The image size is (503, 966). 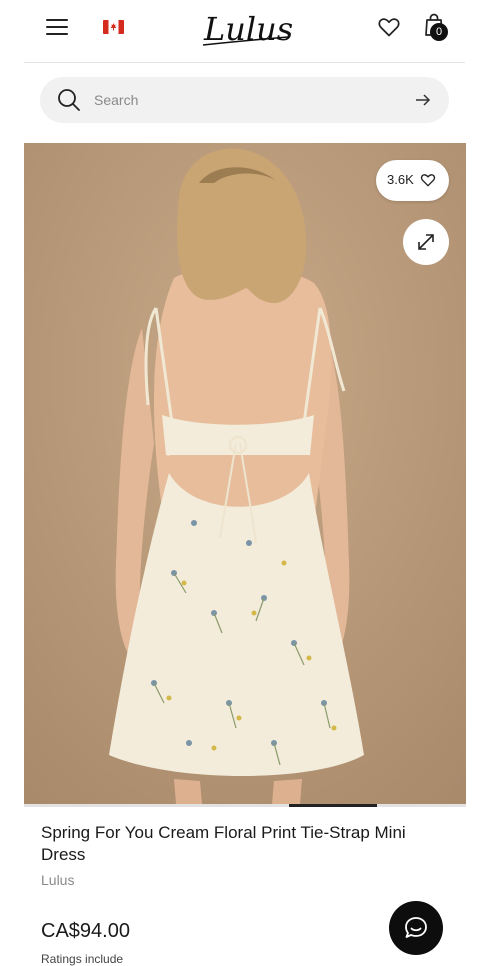 I want to click on search-icon, so click(x=69, y=100).